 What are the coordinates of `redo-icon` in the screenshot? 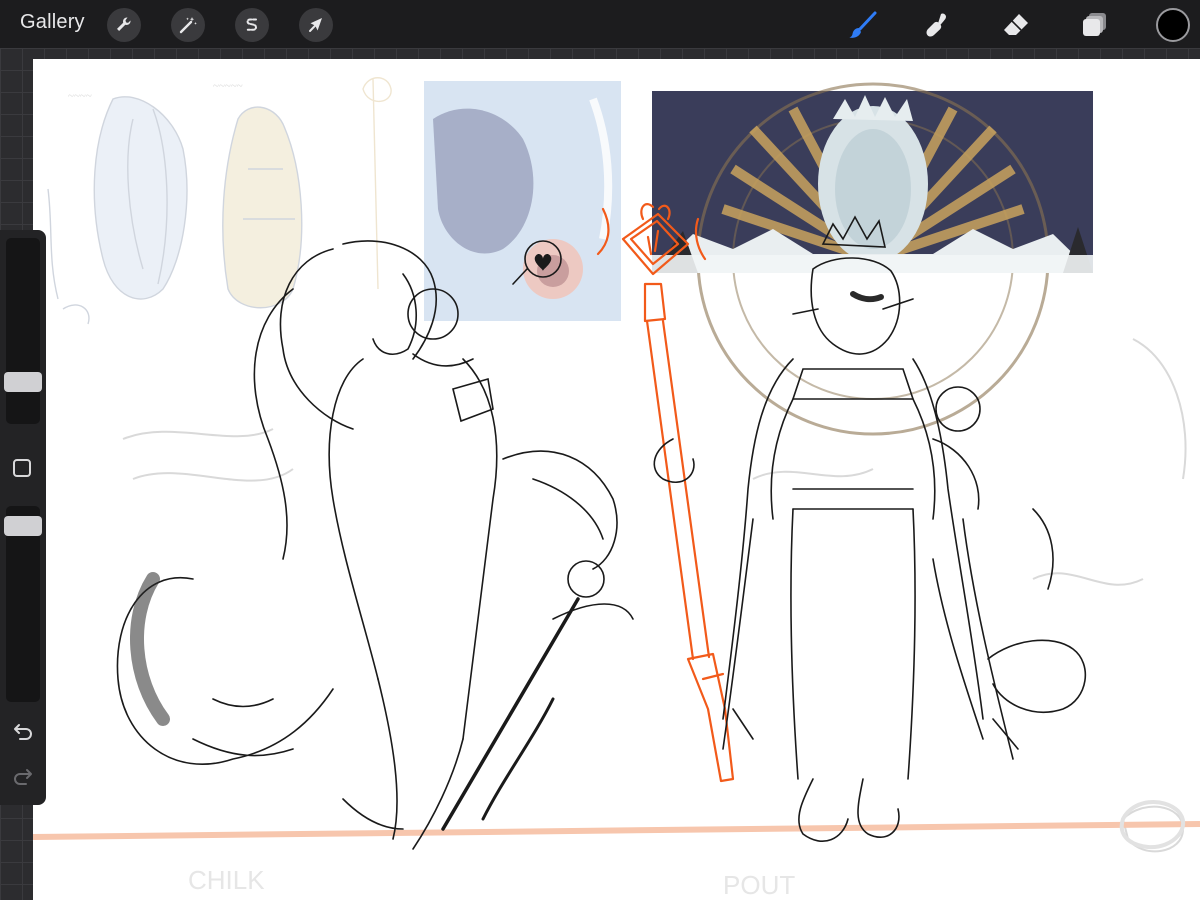 It's located at (23, 777).